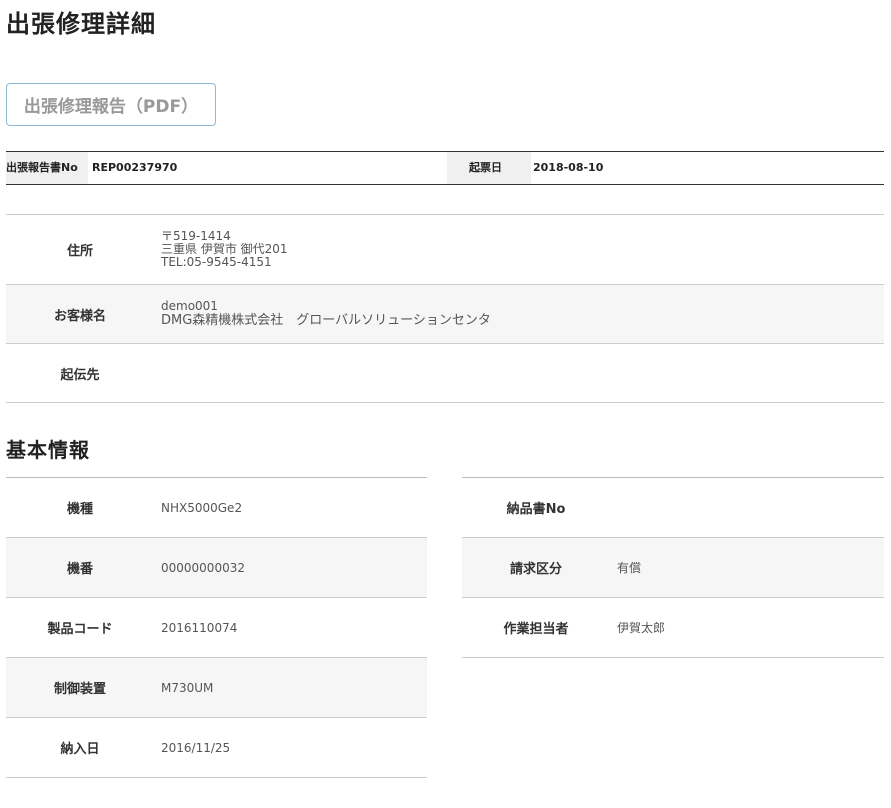 Image resolution: width=891 pixels, height=808 pixels. I want to click on customer-name: DMG森精機株式会社 グローバルソリューションセンタ, so click(326, 320).